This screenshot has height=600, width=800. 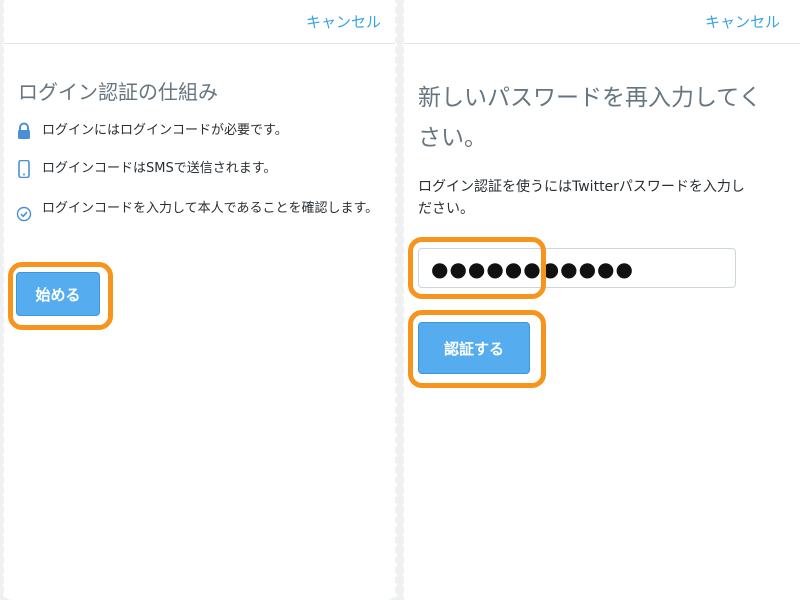 I want to click on page-title: ログイン認証の仕組み, so click(x=118, y=92).